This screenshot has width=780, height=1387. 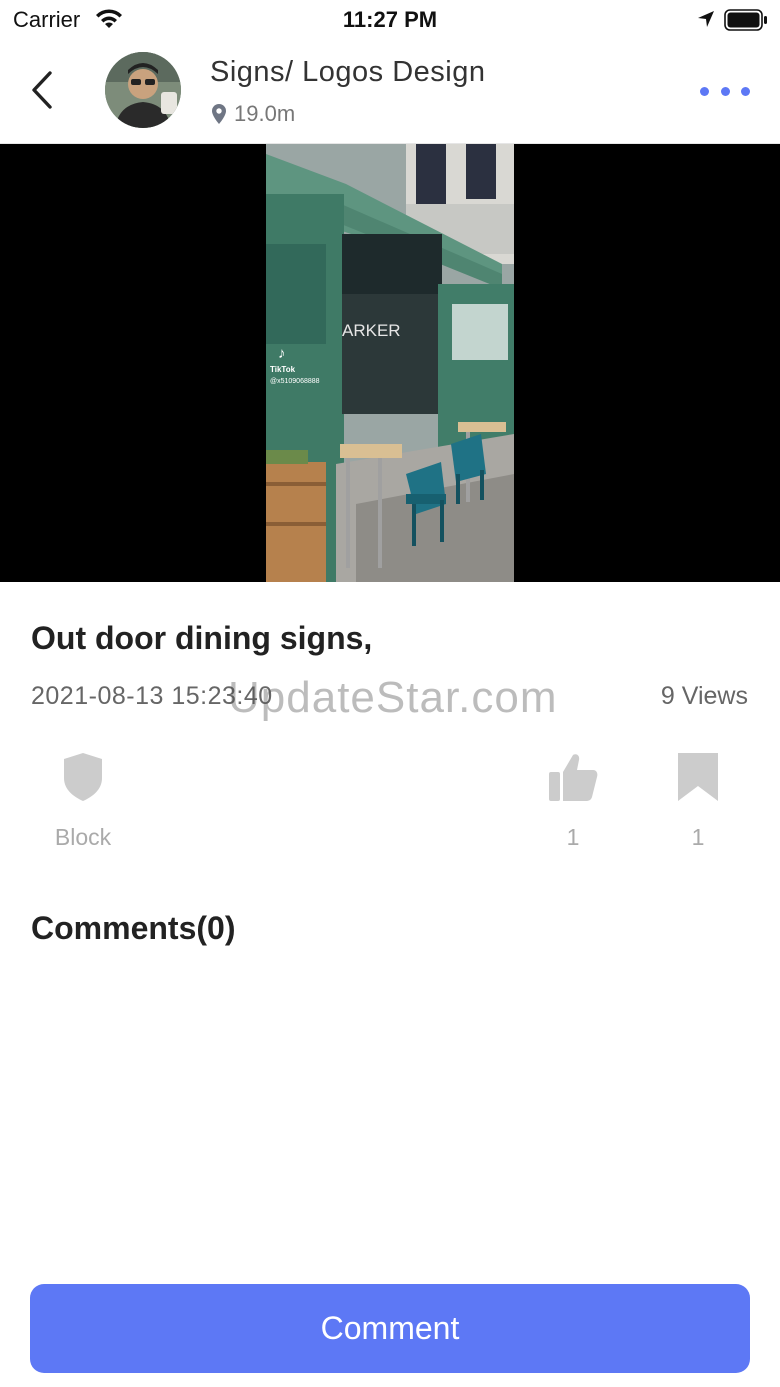 What do you see at coordinates (706, 19) in the screenshot?
I see `location-arrow-icon` at bounding box center [706, 19].